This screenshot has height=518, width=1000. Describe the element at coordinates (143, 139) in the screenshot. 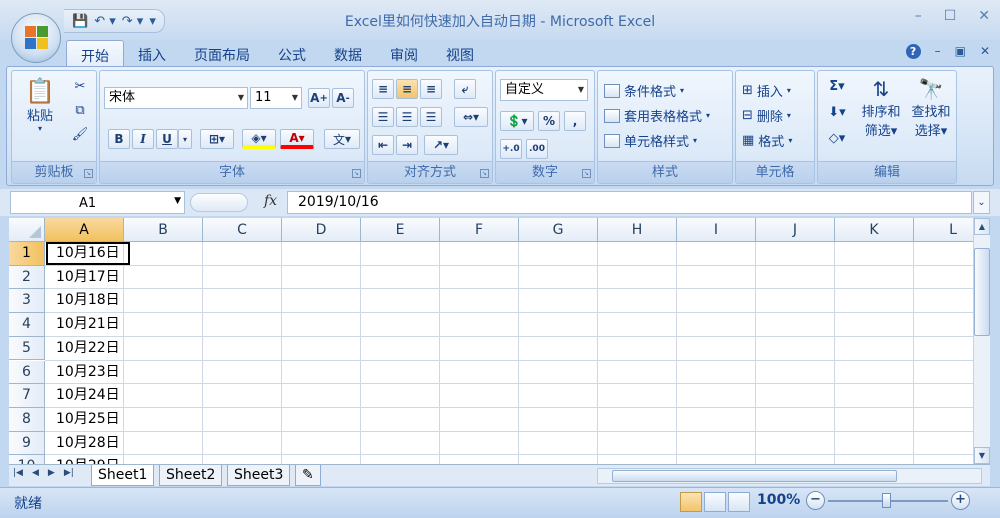

I see `italic-button: I` at that location.